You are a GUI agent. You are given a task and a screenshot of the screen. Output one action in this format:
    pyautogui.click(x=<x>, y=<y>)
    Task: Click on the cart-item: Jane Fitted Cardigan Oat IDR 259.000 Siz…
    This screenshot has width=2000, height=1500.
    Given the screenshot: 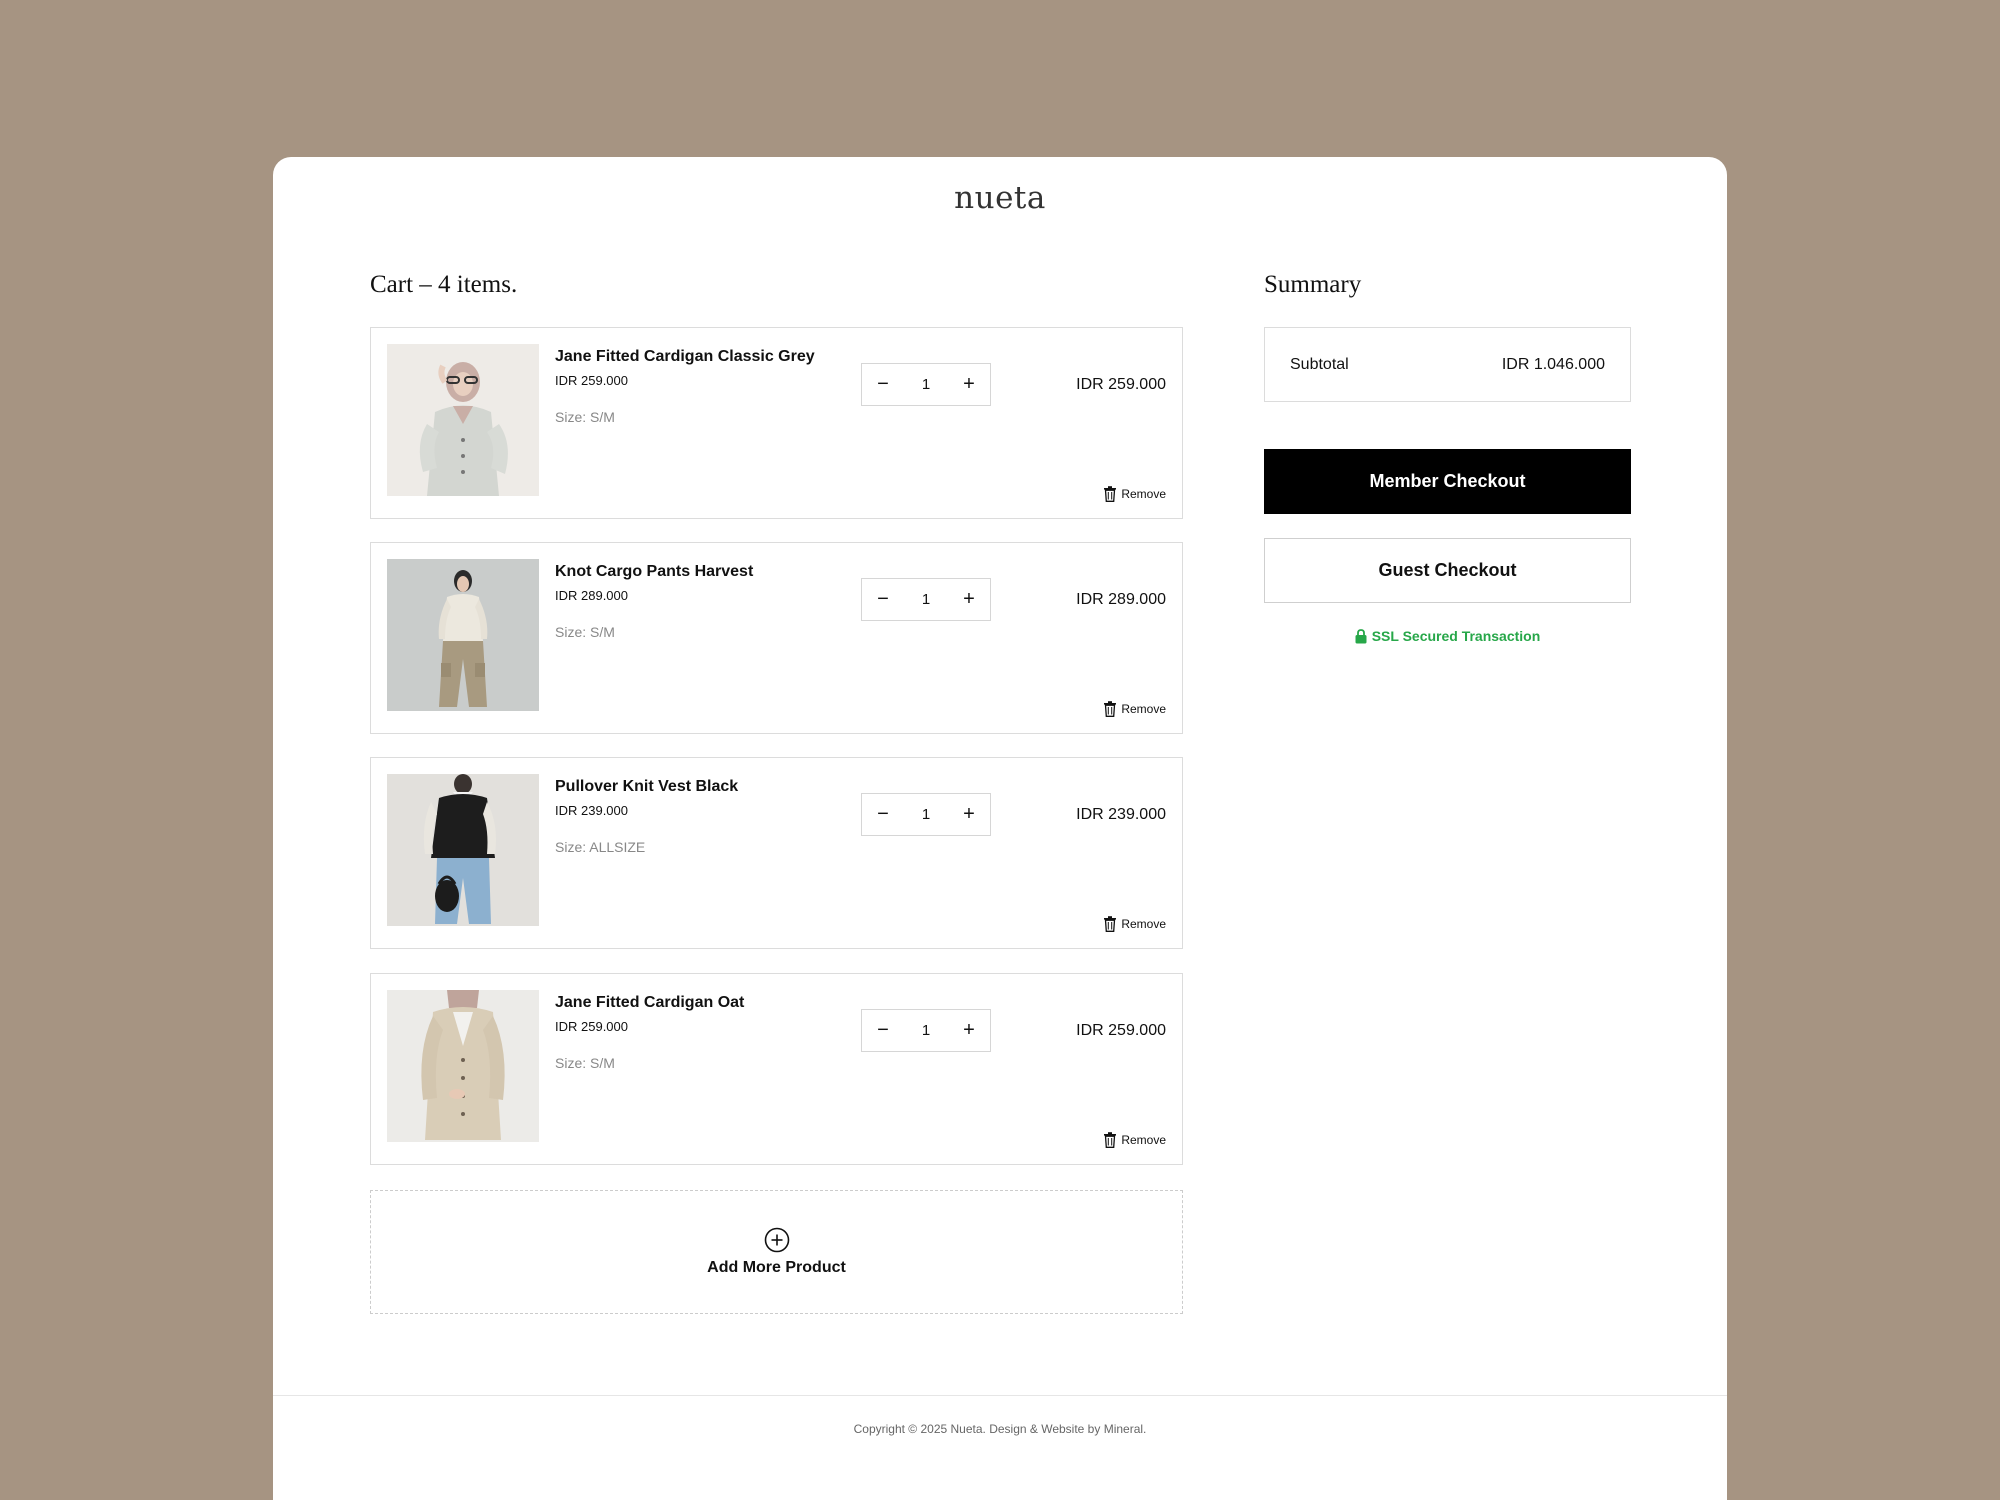 What is the action you would take?
    pyautogui.click(x=776, y=1069)
    